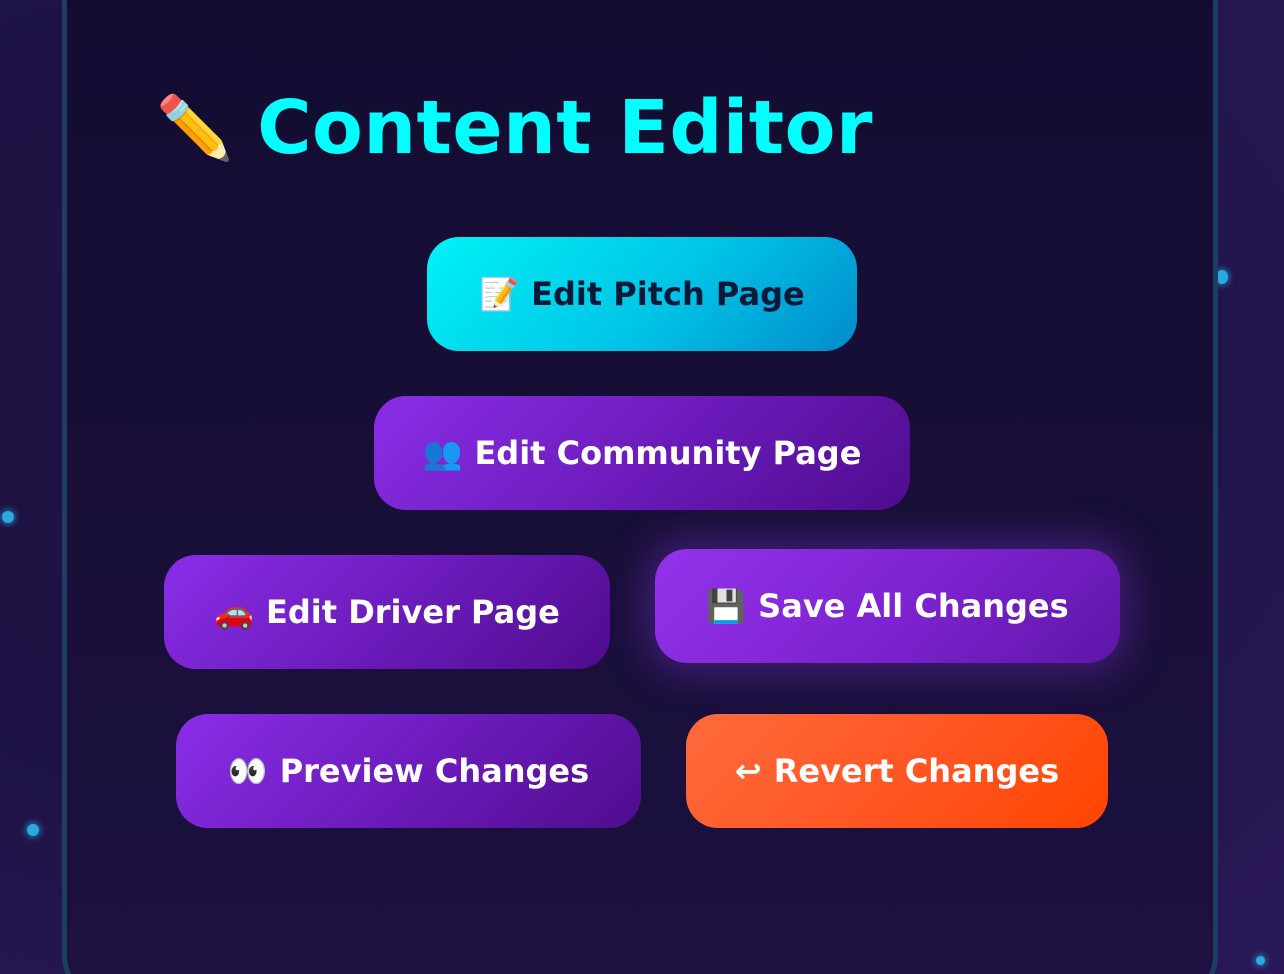  Describe the element at coordinates (668, 294) in the screenshot. I see `edit-pitch-page-label: Edit Pitch Page` at that location.